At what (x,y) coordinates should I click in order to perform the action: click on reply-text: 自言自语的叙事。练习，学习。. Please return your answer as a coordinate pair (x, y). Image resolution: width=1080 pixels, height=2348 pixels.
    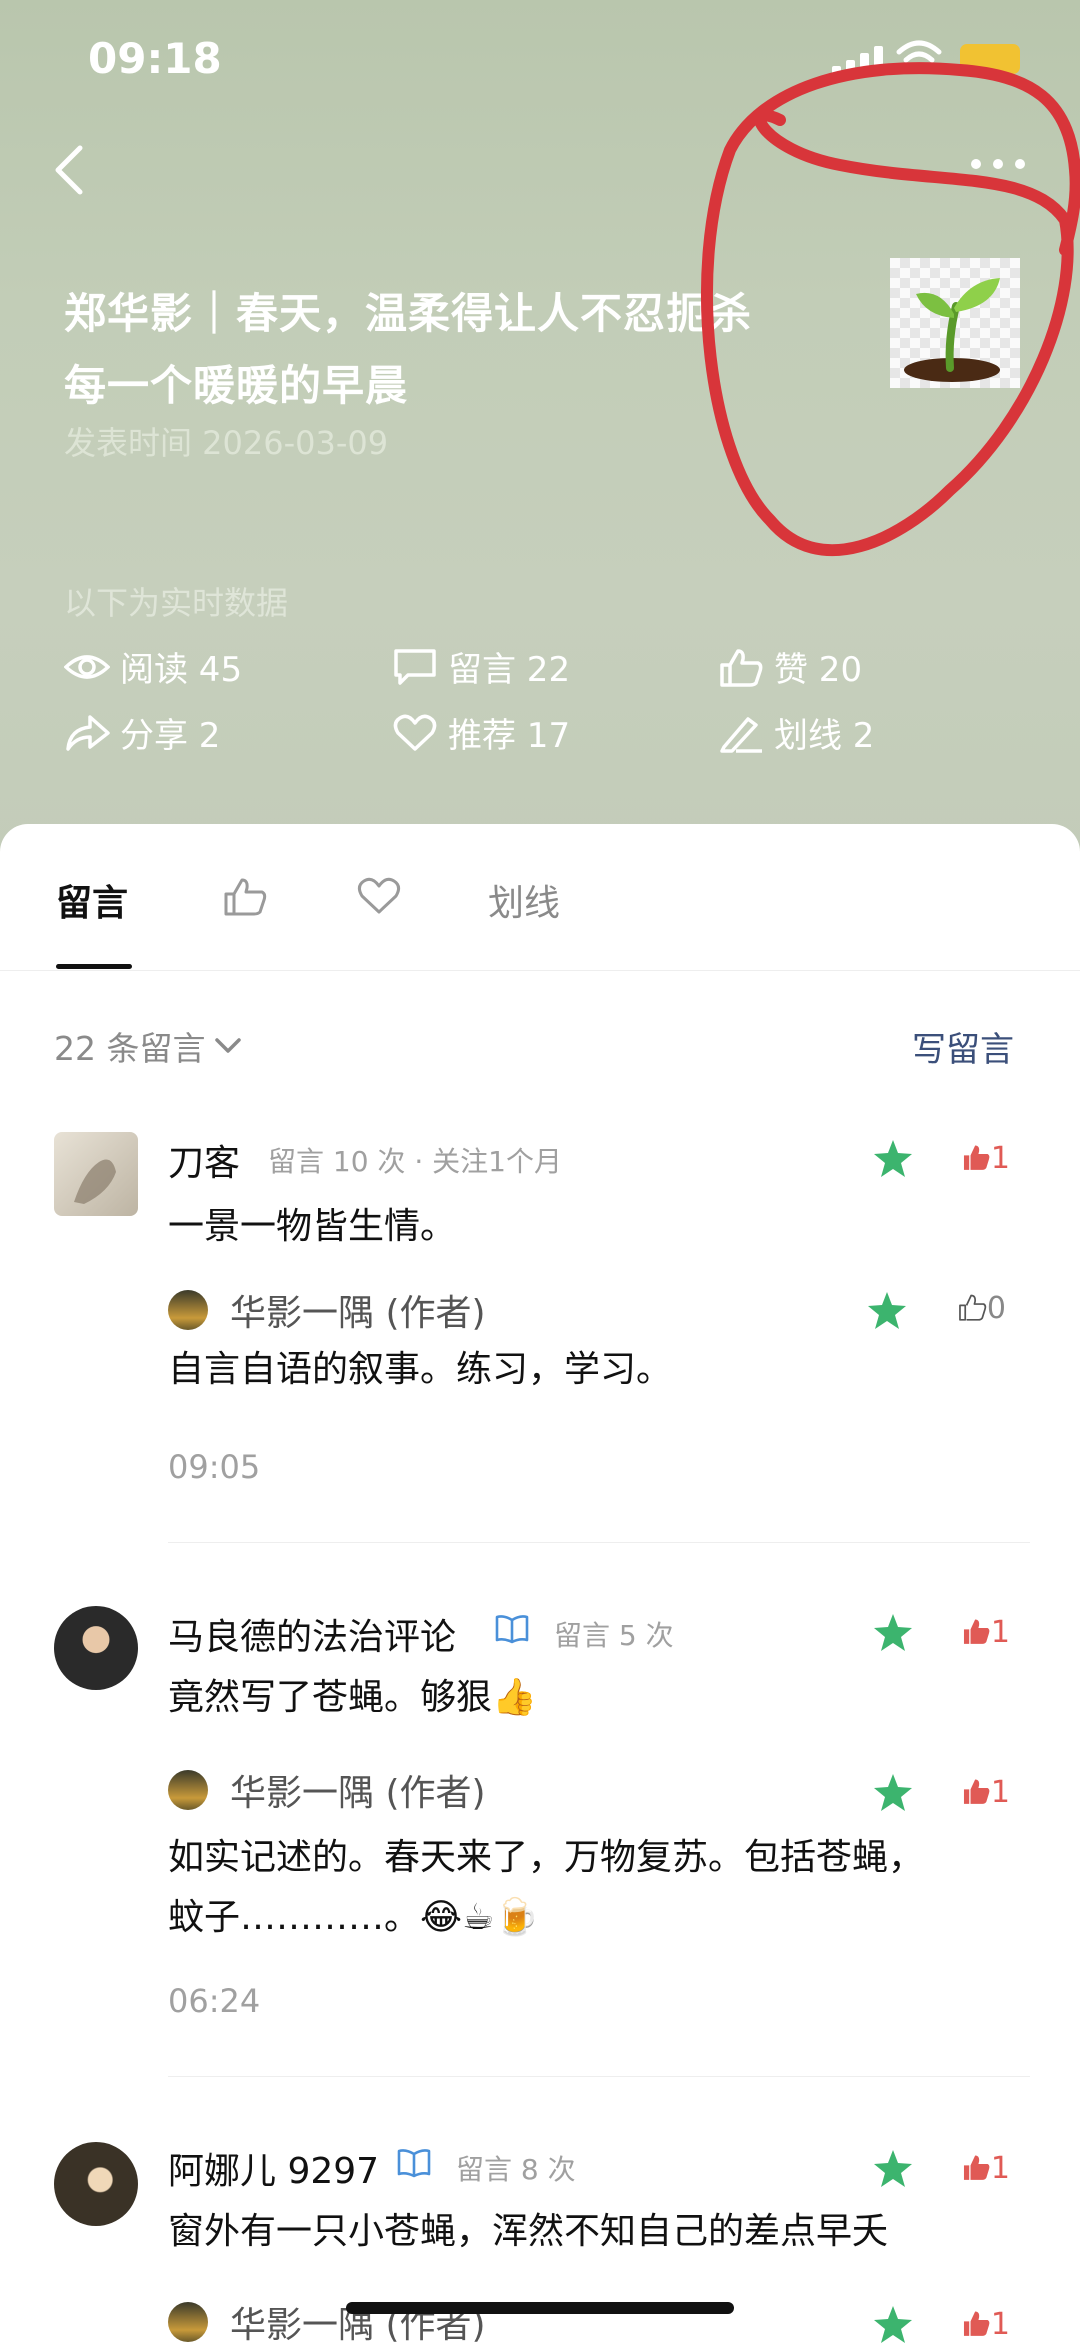
    Looking at the image, I should click on (420, 1369).